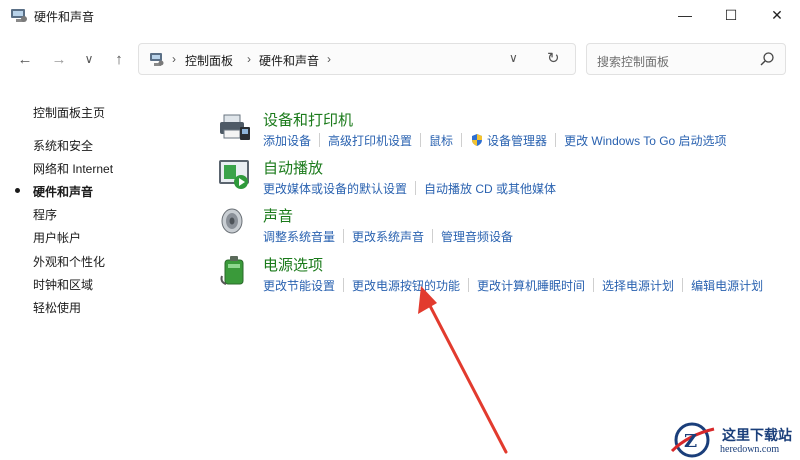  I want to click on speaker-icon, so click(232, 221).